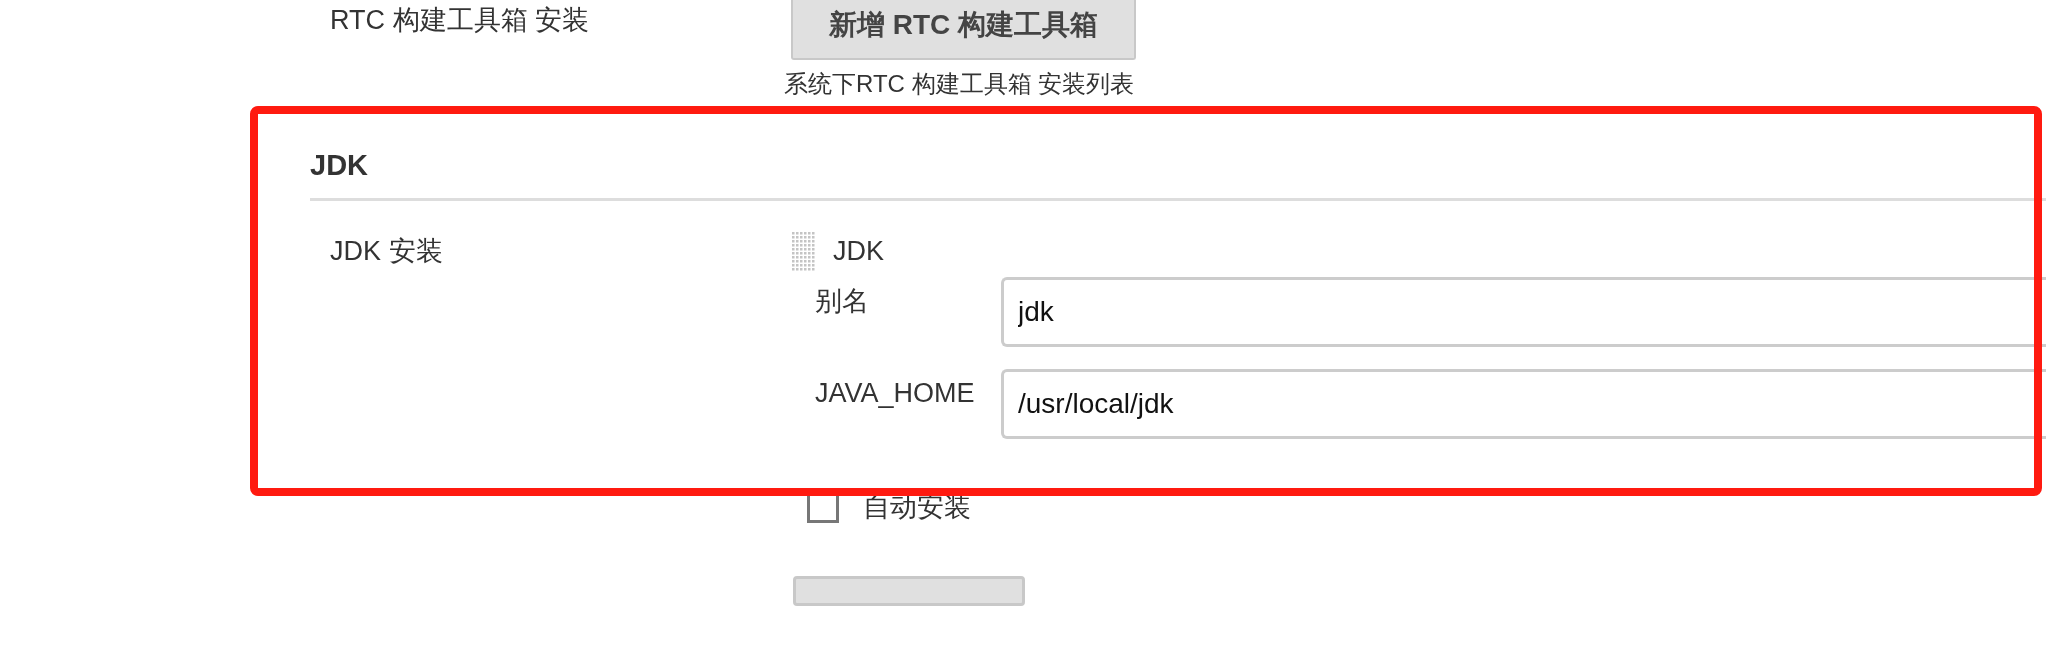  I want to click on item-title: JDK, so click(858, 251).